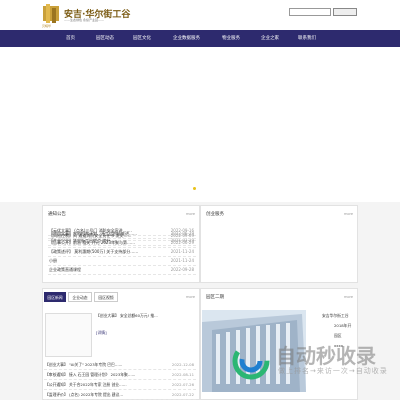  What do you see at coordinates (182, 384) in the screenshot?
I see `news-item-date: 2022-07-26` at bounding box center [182, 384].